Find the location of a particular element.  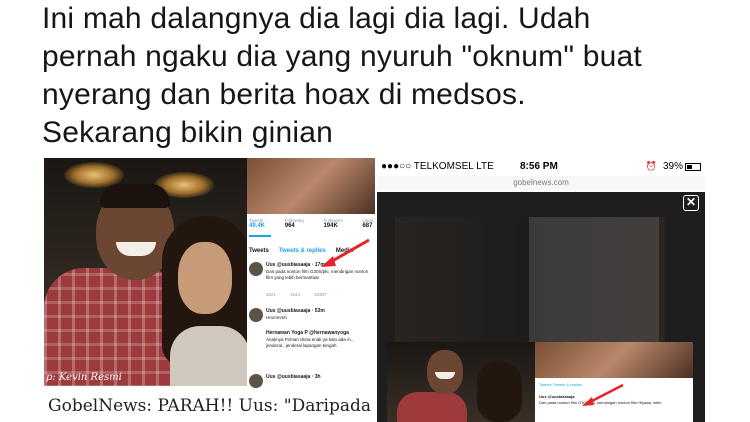

status-bar: ●●●○○ TELKOMSEL LTE 8:56 PM ⏰ 39% is located at coordinates (541, 167).